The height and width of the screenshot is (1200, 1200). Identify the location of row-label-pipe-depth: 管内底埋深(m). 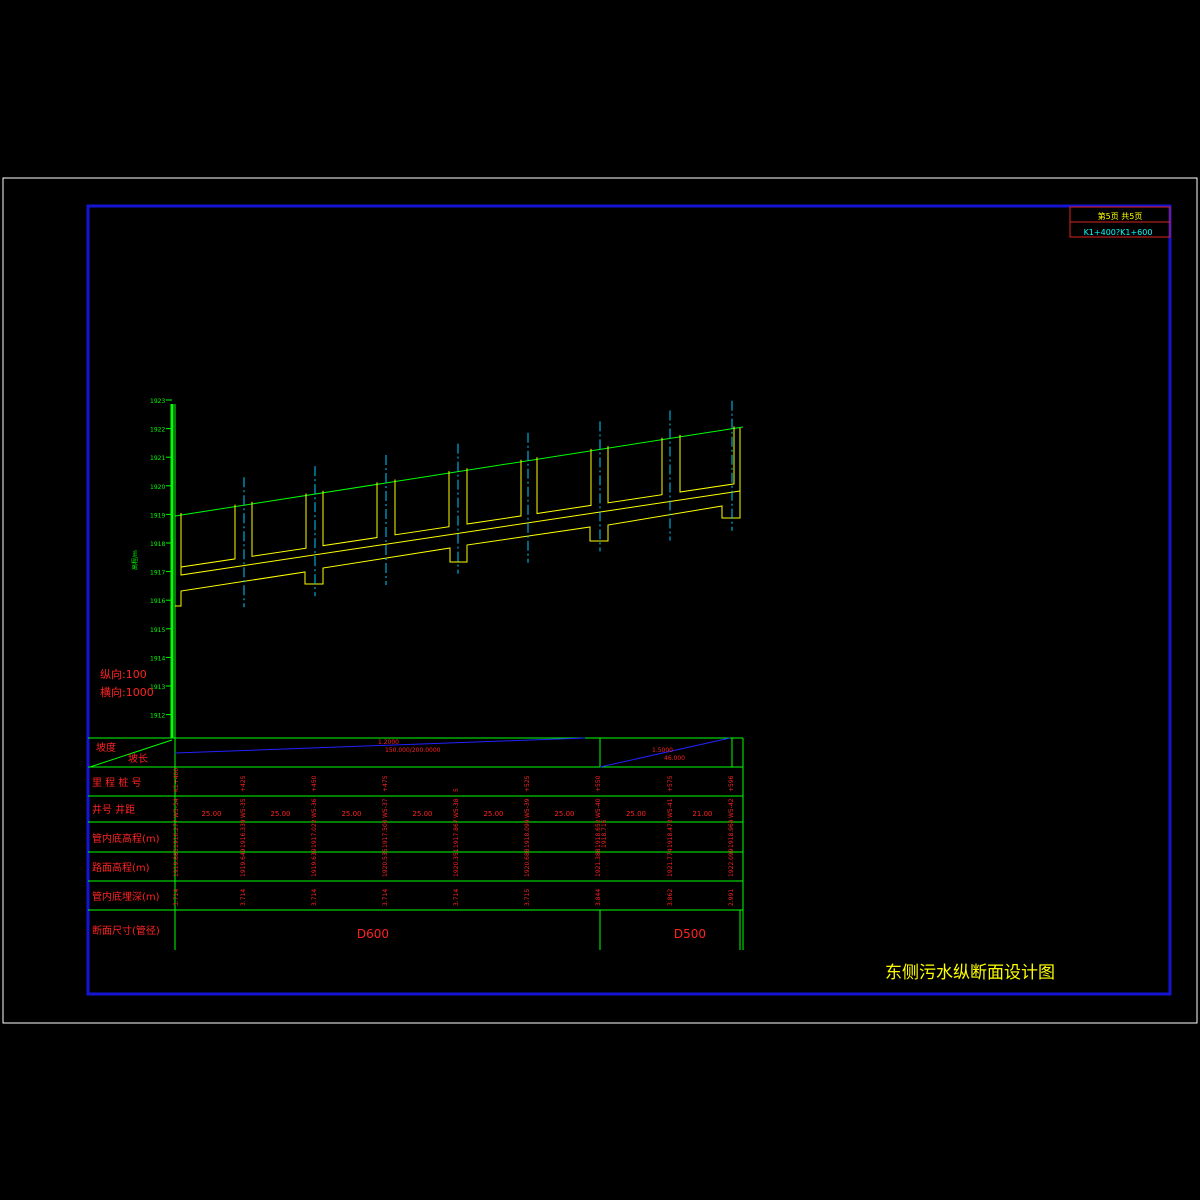
(126, 896).